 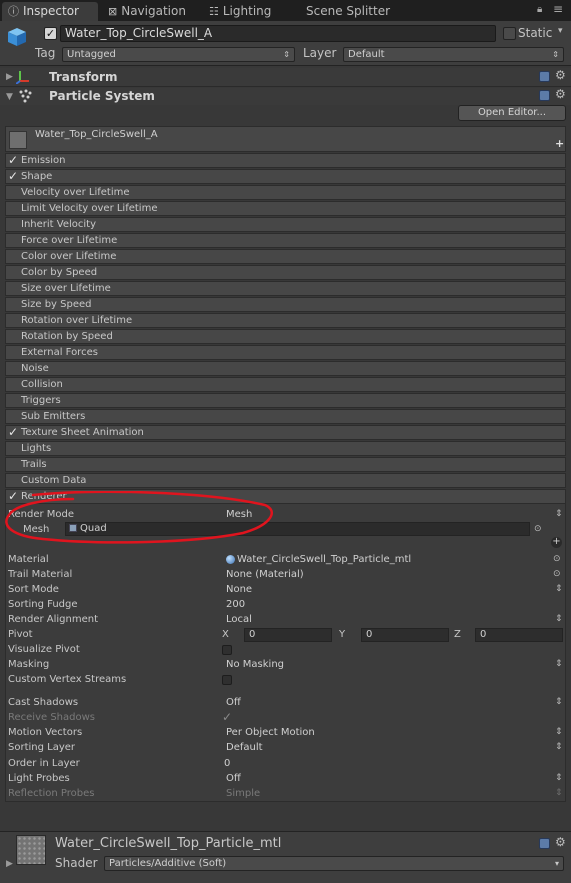 I want to click on module-collision: Collision, so click(x=285, y=384).